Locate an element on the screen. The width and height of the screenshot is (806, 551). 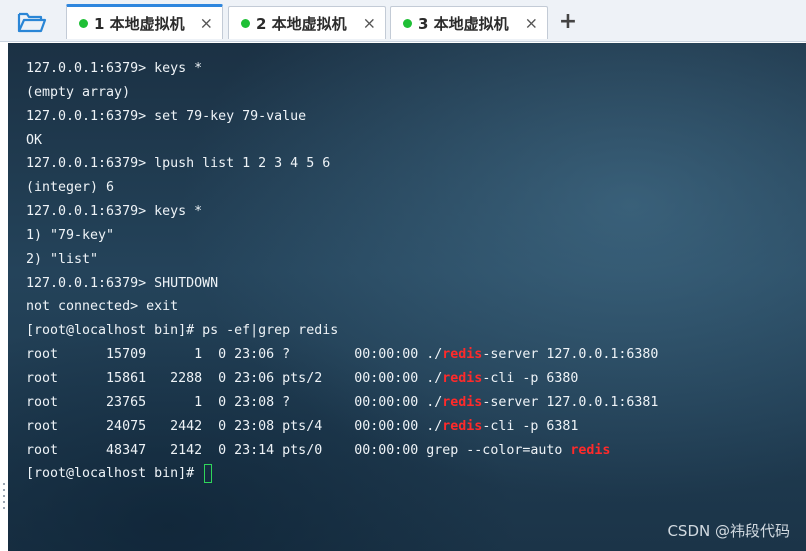
terminal-line: 127.0.0.1:6379> SHUTDOWN is located at coordinates (122, 283).